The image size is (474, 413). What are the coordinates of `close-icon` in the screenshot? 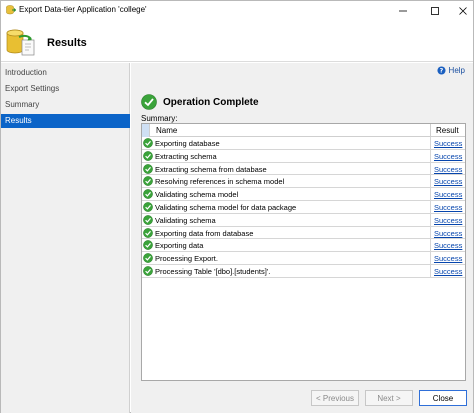 It's located at (463, 10).